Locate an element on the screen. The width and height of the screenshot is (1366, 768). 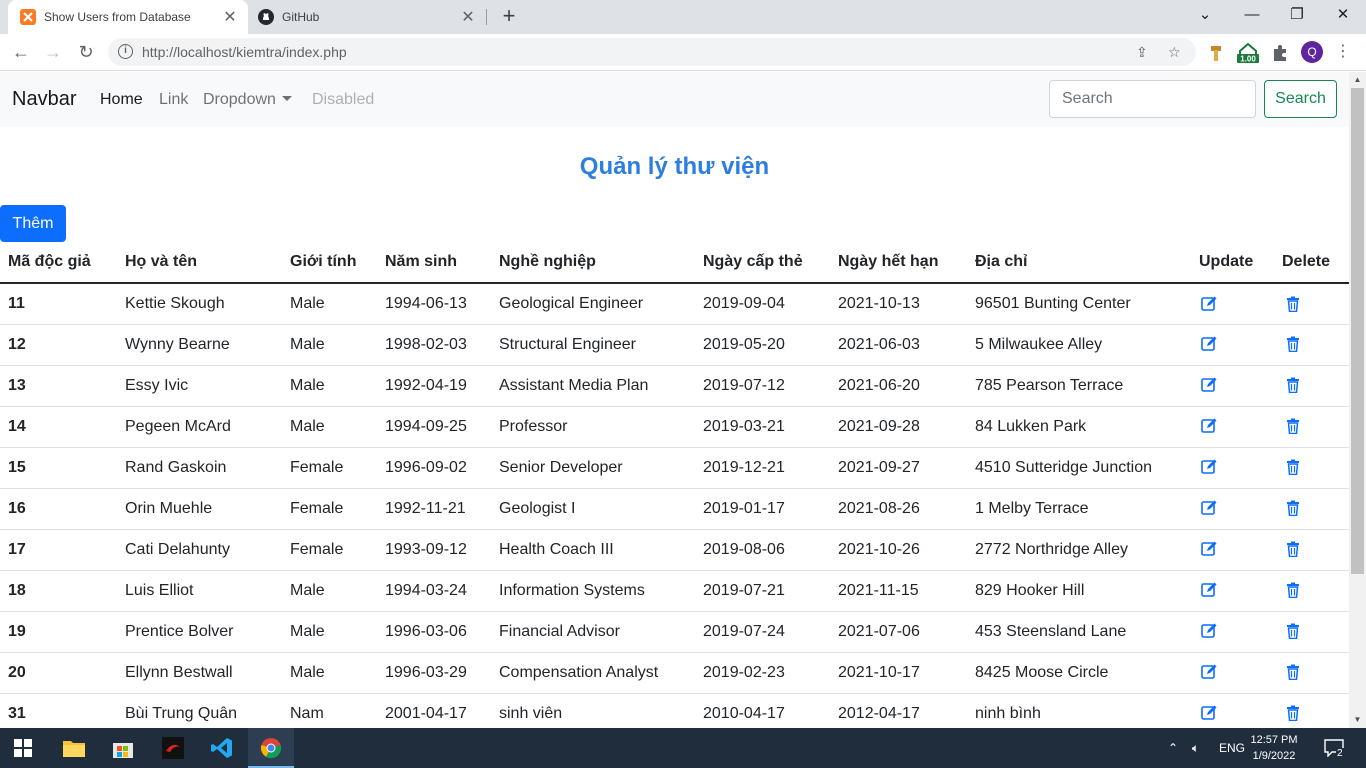
tab-title: Show Users from Database is located at coordinates (117, 17).